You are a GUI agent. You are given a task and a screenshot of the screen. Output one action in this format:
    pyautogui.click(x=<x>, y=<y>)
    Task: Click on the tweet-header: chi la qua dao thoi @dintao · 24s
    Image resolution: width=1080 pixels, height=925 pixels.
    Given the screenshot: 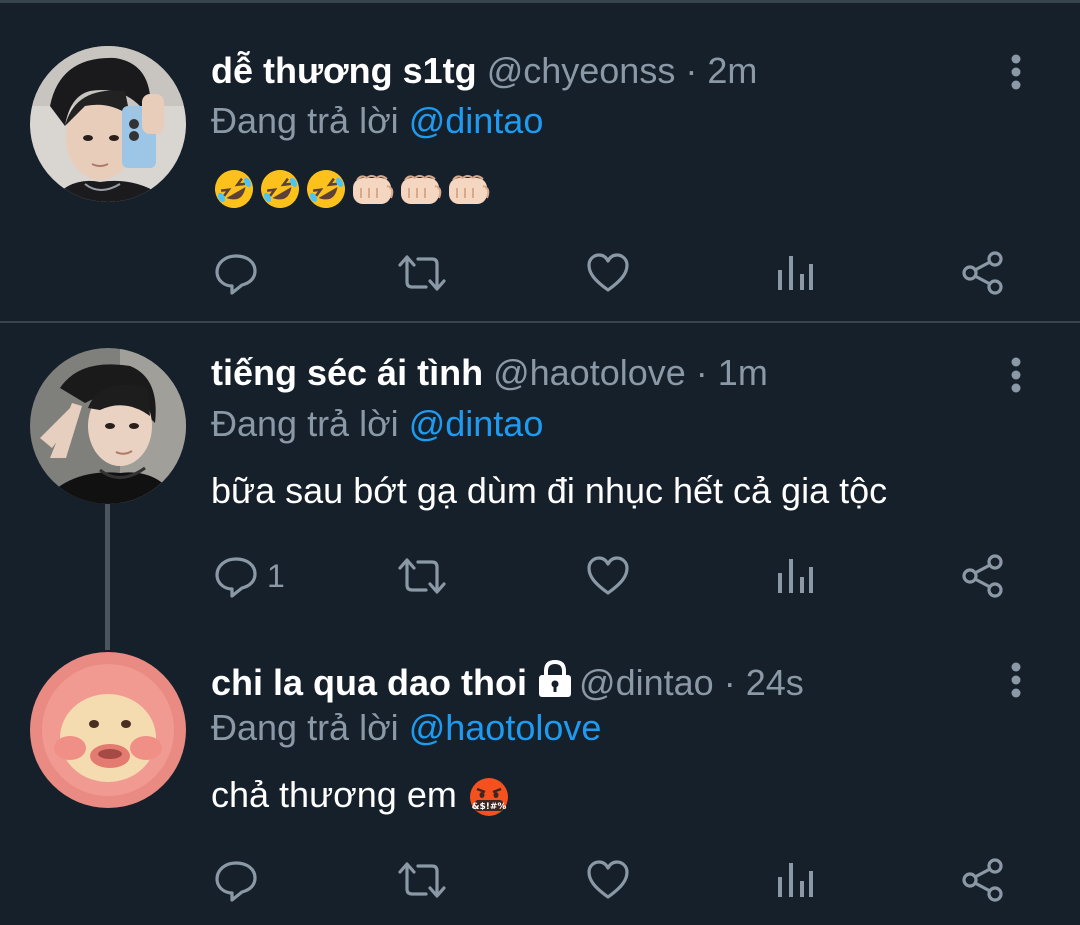 What is the action you would take?
    pyautogui.click(x=507, y=683)
    